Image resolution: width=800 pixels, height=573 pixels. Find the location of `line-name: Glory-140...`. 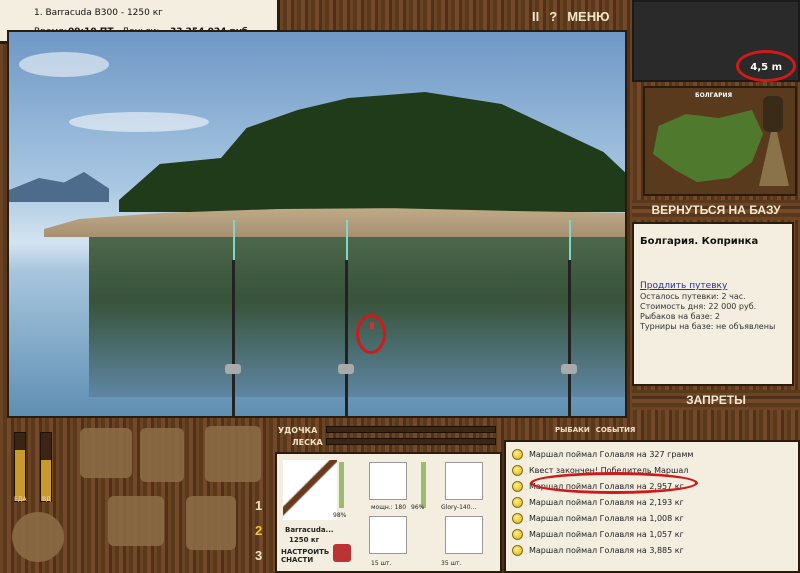

line-name: Glory-140... is located at coordinates (459, 507).